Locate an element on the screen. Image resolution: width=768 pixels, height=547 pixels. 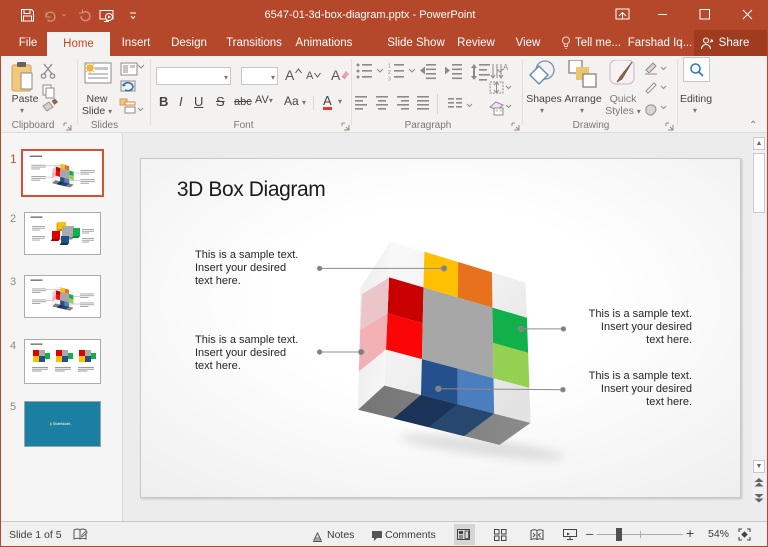
svg-text: 1 is located at coordinates (389, 67).